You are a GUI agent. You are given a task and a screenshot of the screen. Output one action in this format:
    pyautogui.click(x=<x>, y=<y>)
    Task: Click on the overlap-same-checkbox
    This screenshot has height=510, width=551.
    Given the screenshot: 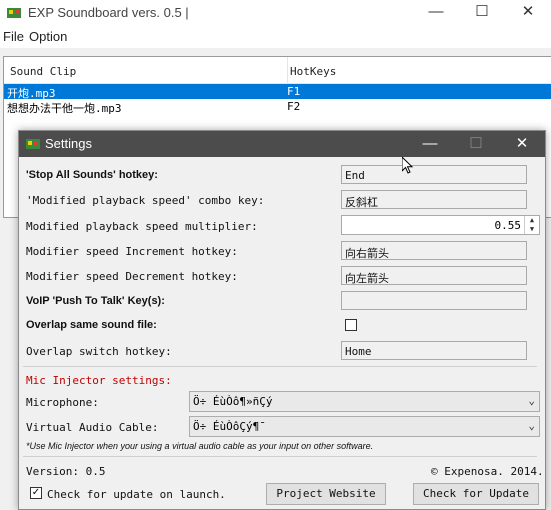 What is the action you would take?
    pyautogui.click(x=351, y=325)
    